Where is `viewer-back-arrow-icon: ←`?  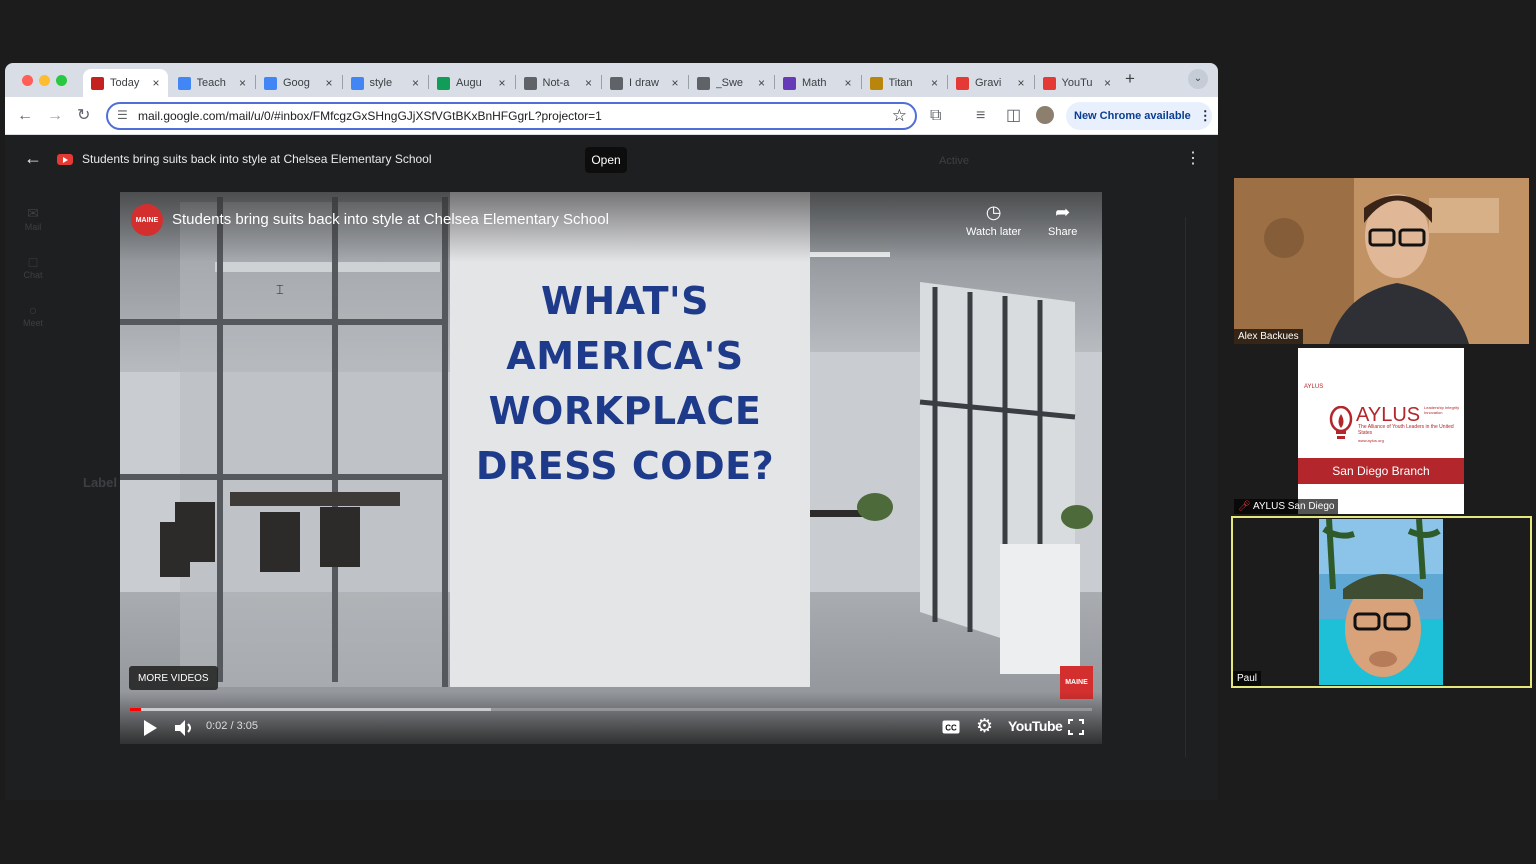 viewer-back-arrow-icon: ← is located at coordinates (33, 158).